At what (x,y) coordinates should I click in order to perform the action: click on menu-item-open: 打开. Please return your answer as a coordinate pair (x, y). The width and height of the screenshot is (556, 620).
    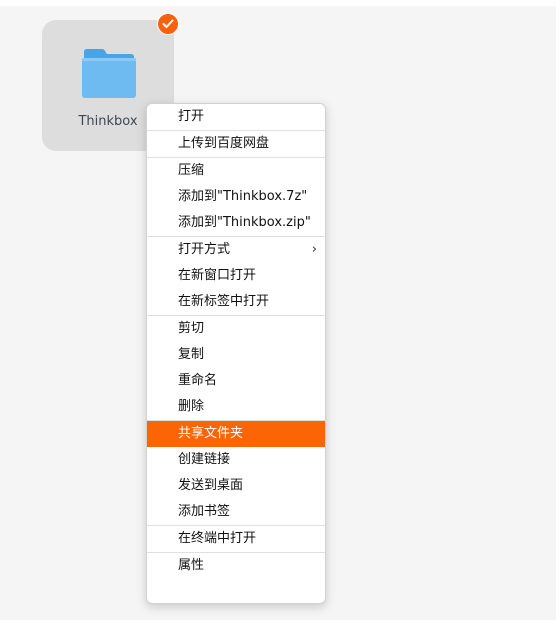
    Looking at the image, I should click on (236, 117).